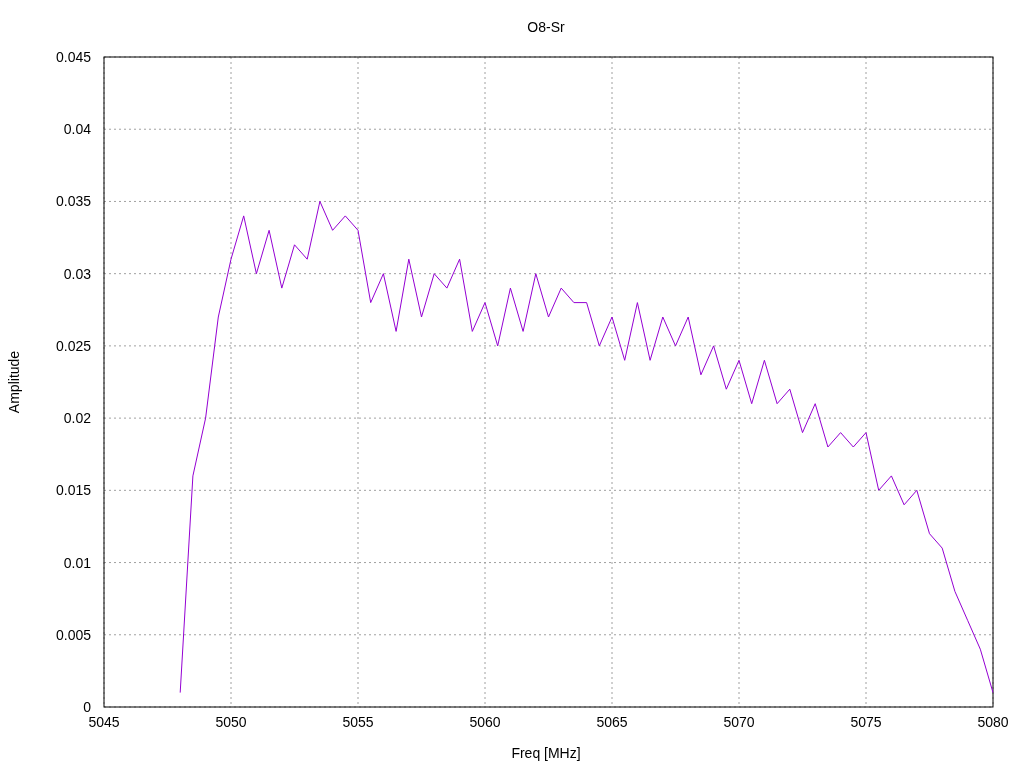 The width and height of the screenshot is (1024, 768). I want to click on y-tick-label: 0.045, so click(73, 57).